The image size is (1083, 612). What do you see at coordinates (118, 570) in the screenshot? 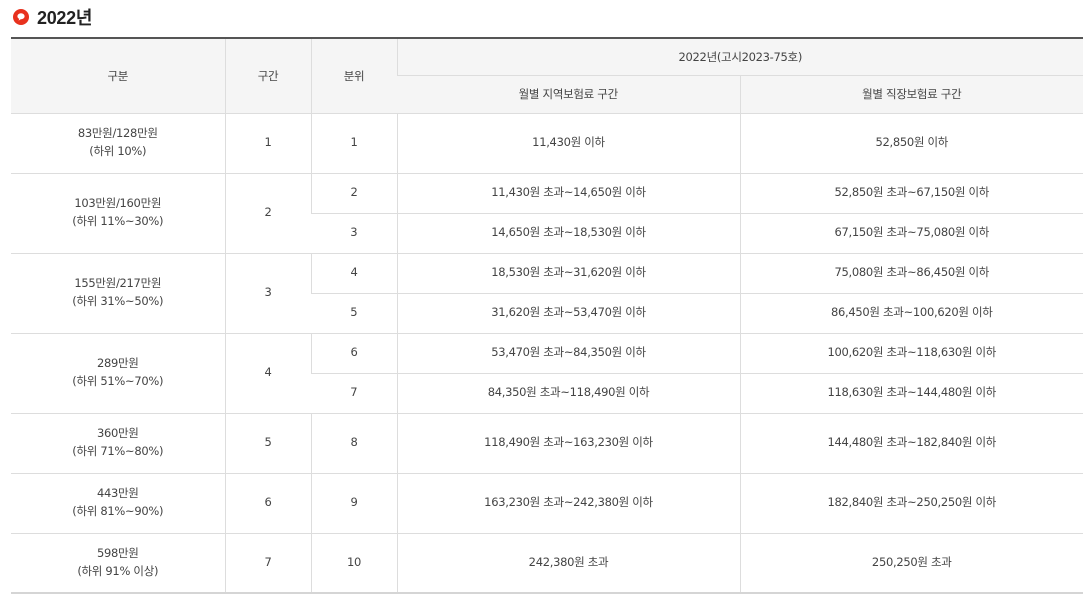
I see `income-percentile-label: (하위 91% 이상)` at bounding box center [118, 570].